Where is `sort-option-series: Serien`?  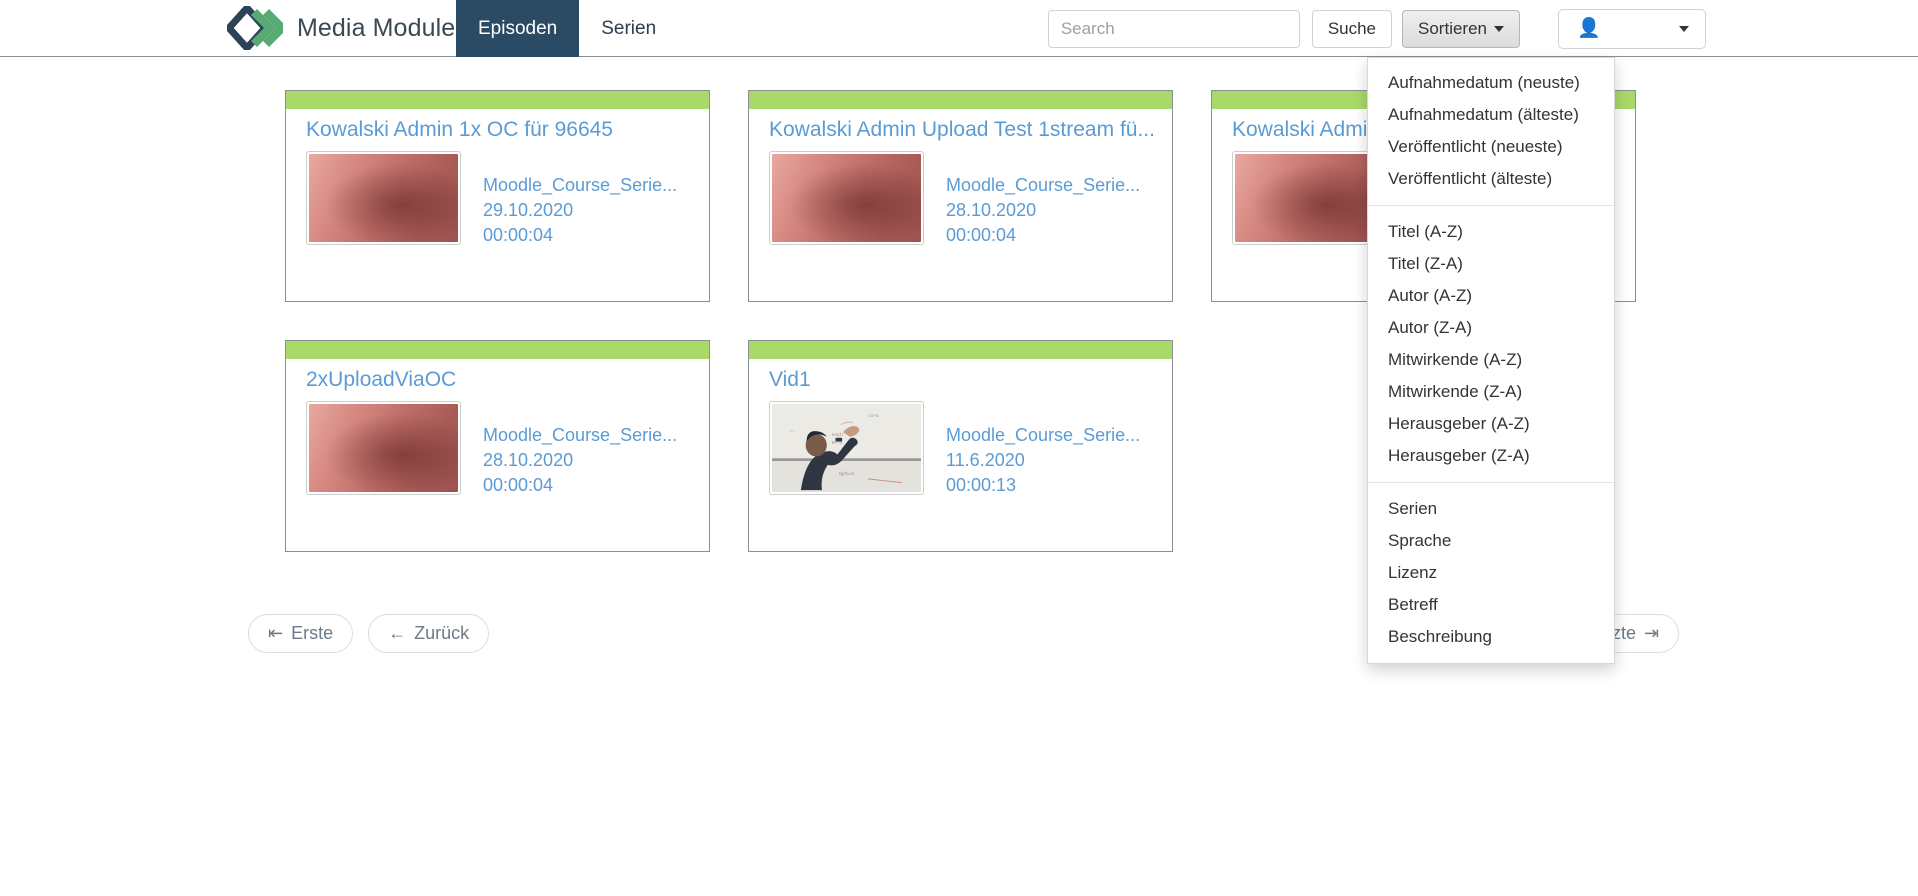
sort-option-series: Serien is located at coordinates (1491, 509).